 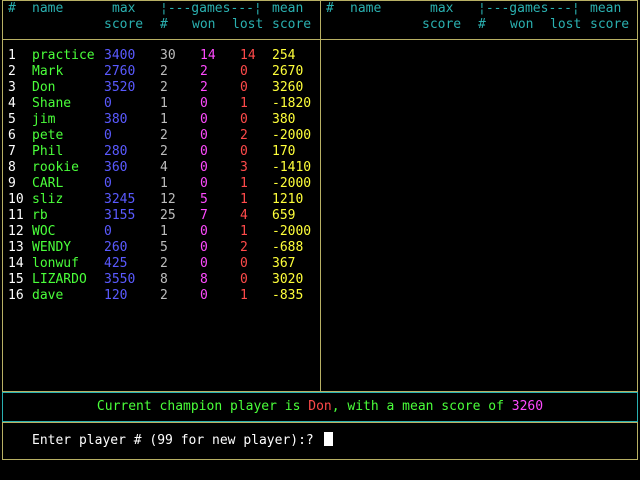 What do you see at coordinates (168, 215) in the screenshot?
I see `games-played: 25` at bounding box center [168, 215].